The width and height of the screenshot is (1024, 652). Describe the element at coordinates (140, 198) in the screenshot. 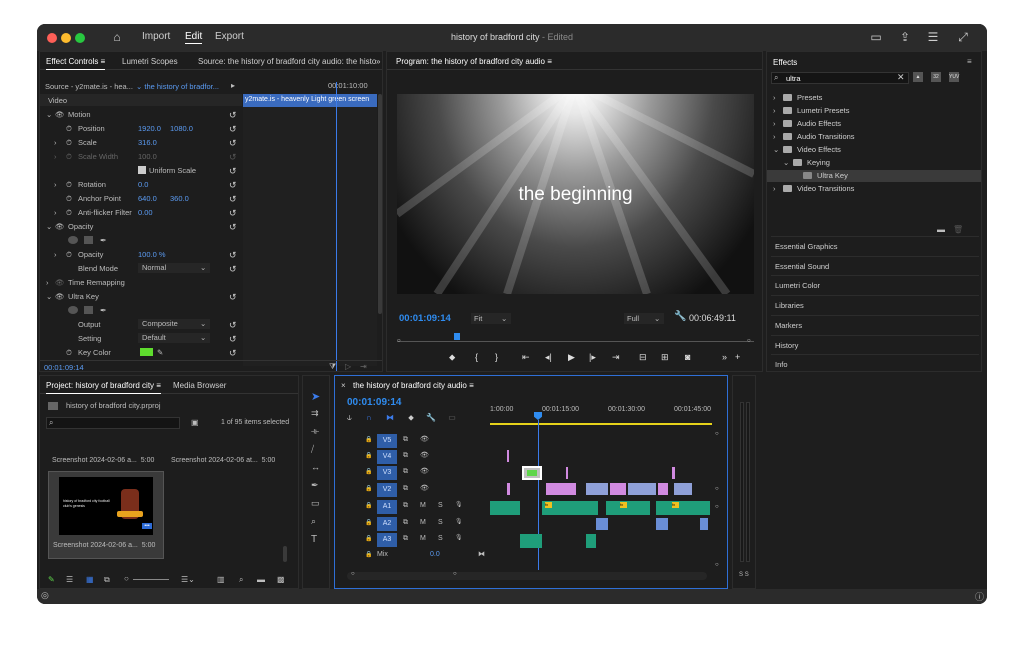

I see `anchor-row: ⏱ Anchor Point 640.0 360.0 ↺` at that location.